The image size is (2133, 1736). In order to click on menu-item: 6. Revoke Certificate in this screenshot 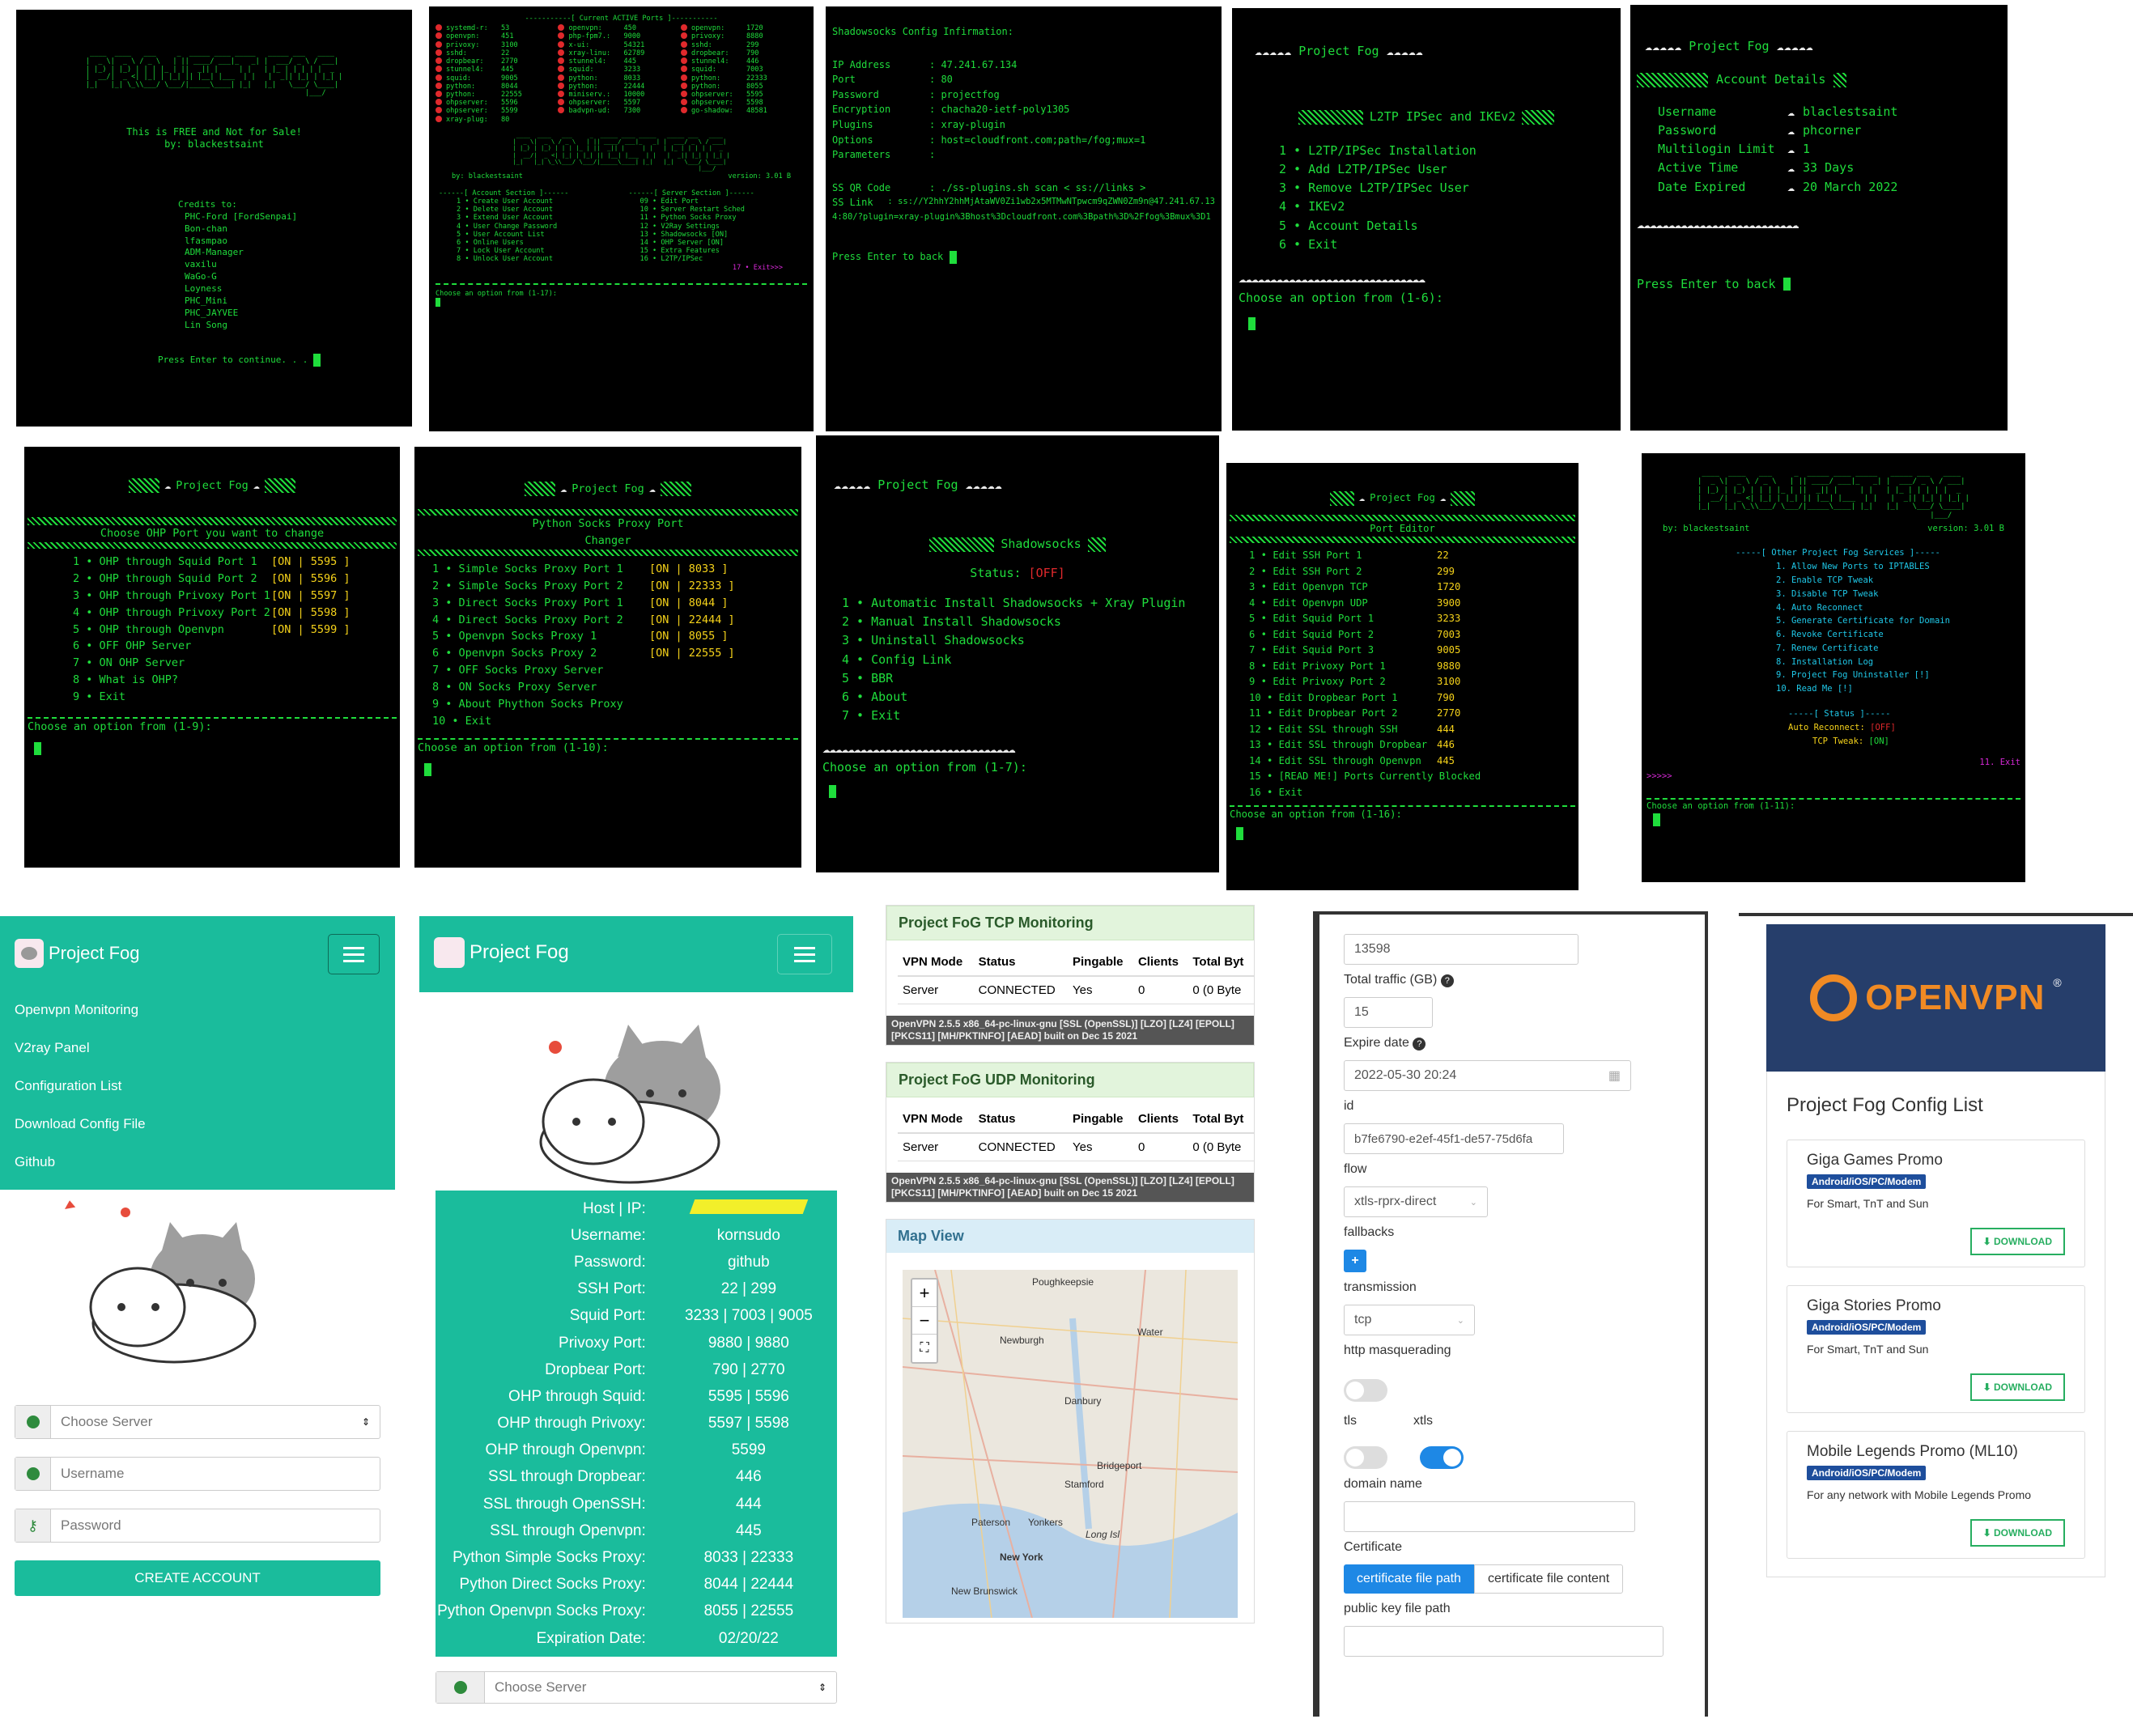, I will do `click(1898, 635)`.